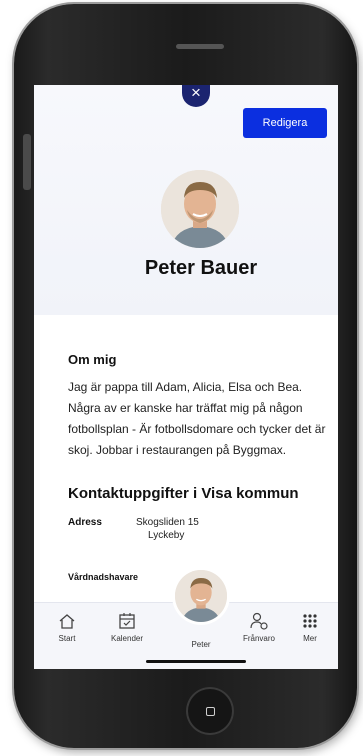 This screenshot has height=756, width=363. I want to click on tab-peter-avatar, so click(201, 596).